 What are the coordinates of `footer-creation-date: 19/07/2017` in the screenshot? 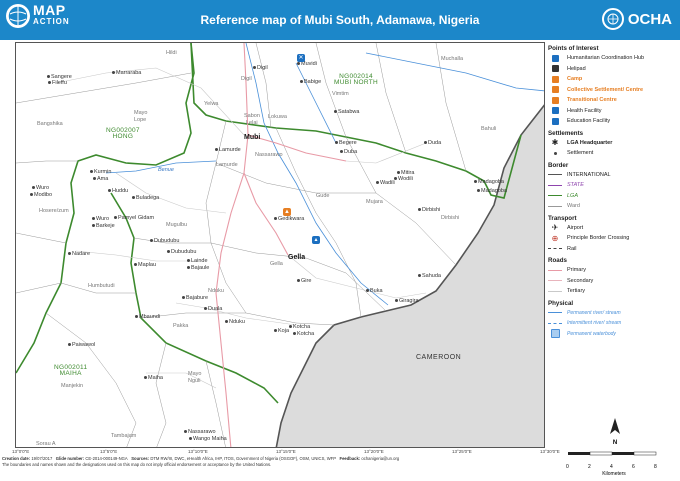 It's located at (42, 458).